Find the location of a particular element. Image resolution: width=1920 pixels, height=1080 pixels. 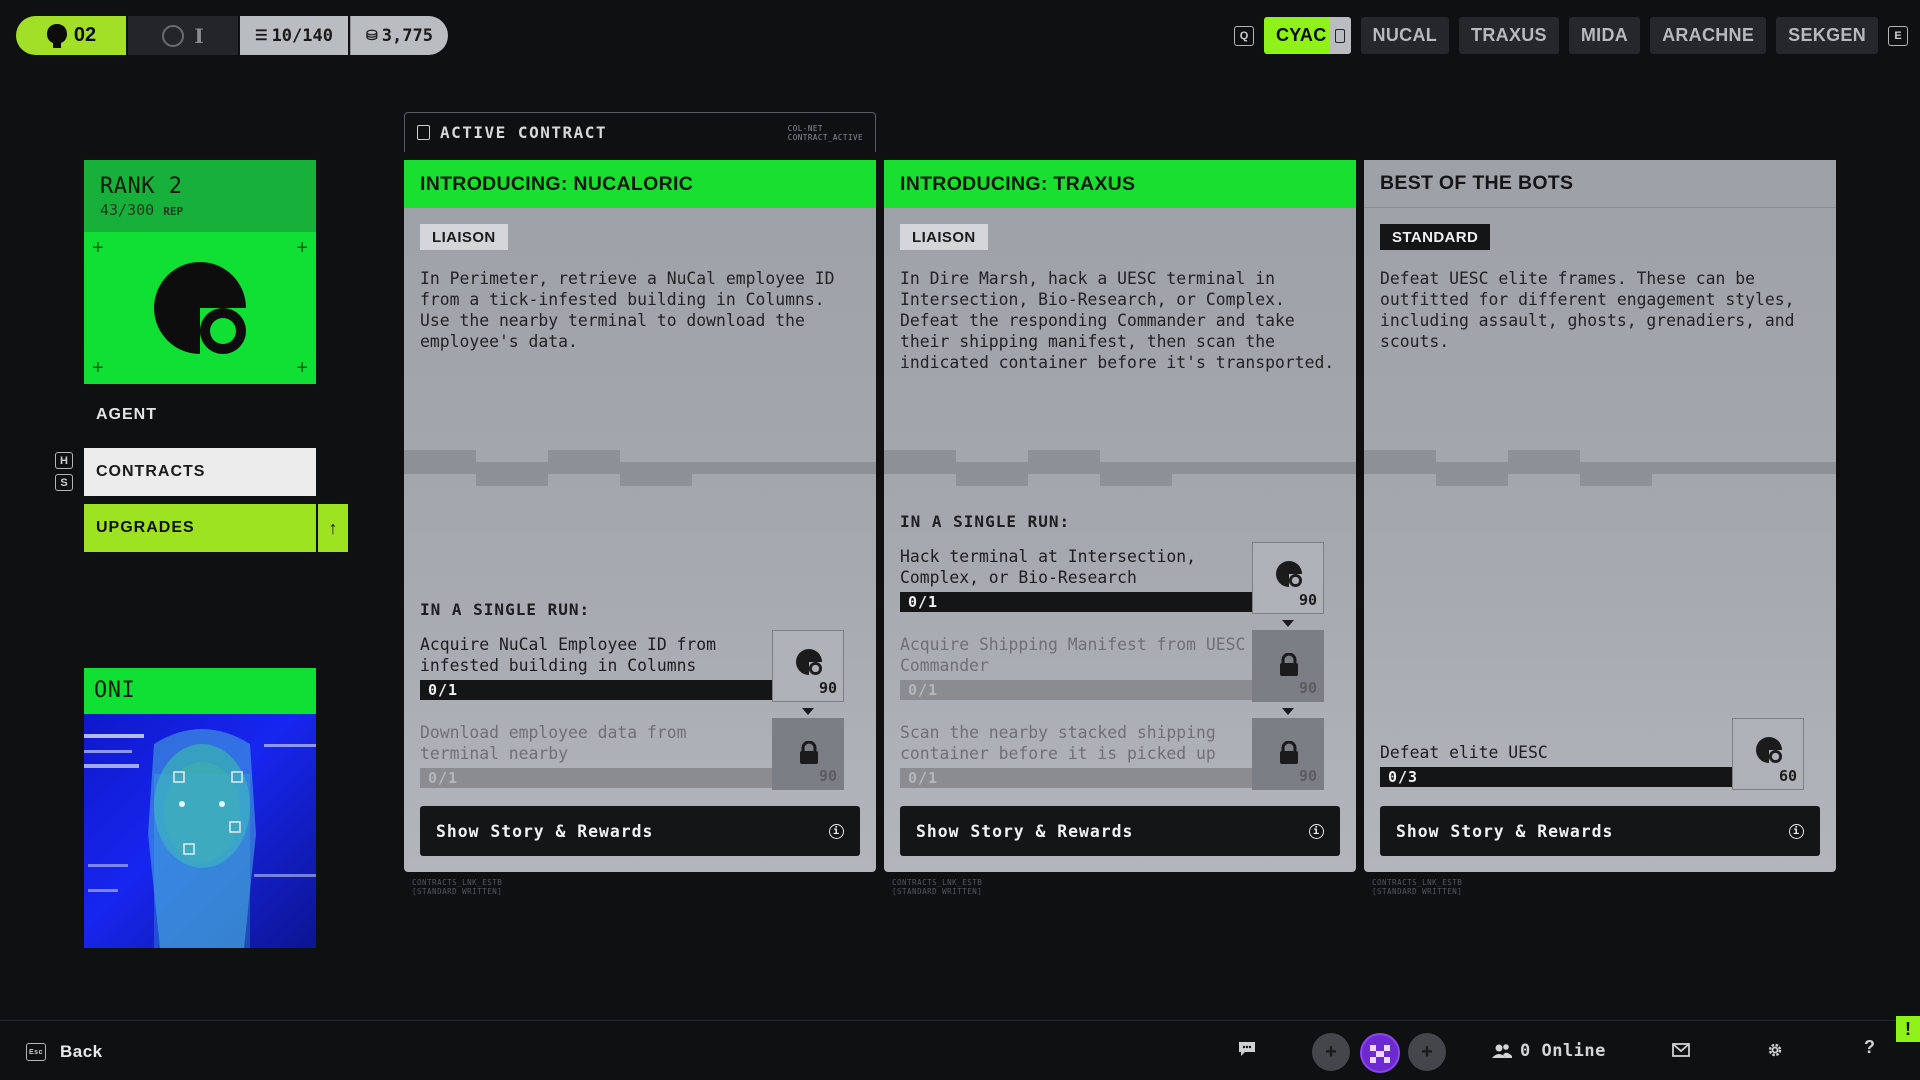

lock-icon is located at coordinates (1289, 664).